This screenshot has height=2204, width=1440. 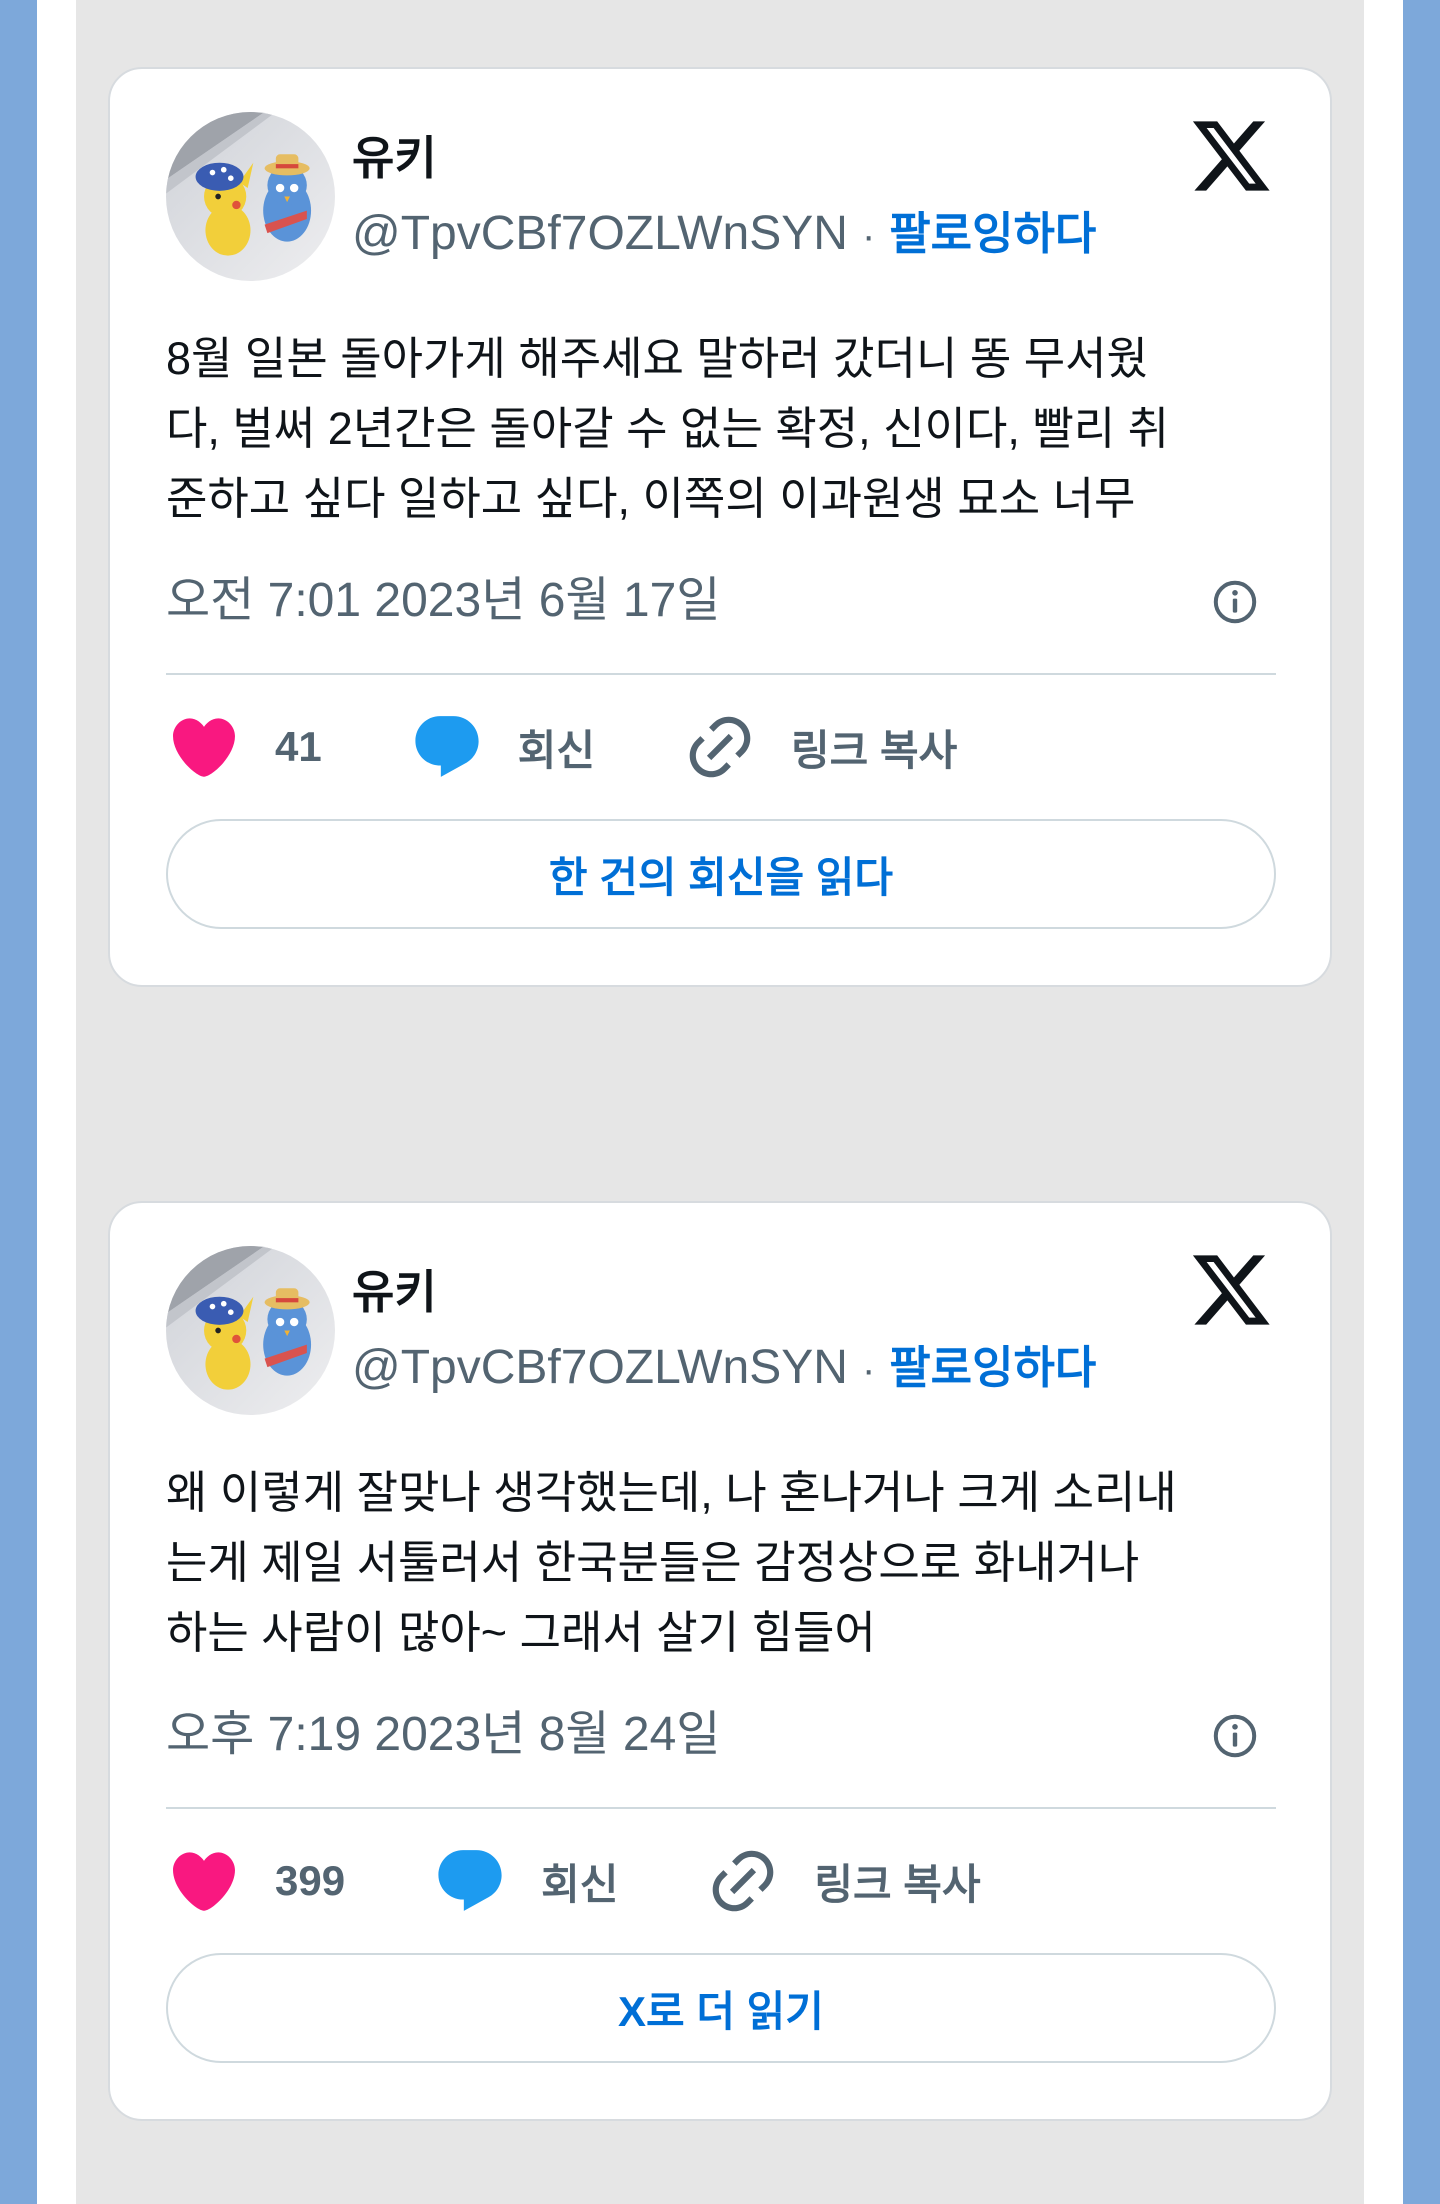 I want to click on right-page-margin, so click(x=1383, y=1102).